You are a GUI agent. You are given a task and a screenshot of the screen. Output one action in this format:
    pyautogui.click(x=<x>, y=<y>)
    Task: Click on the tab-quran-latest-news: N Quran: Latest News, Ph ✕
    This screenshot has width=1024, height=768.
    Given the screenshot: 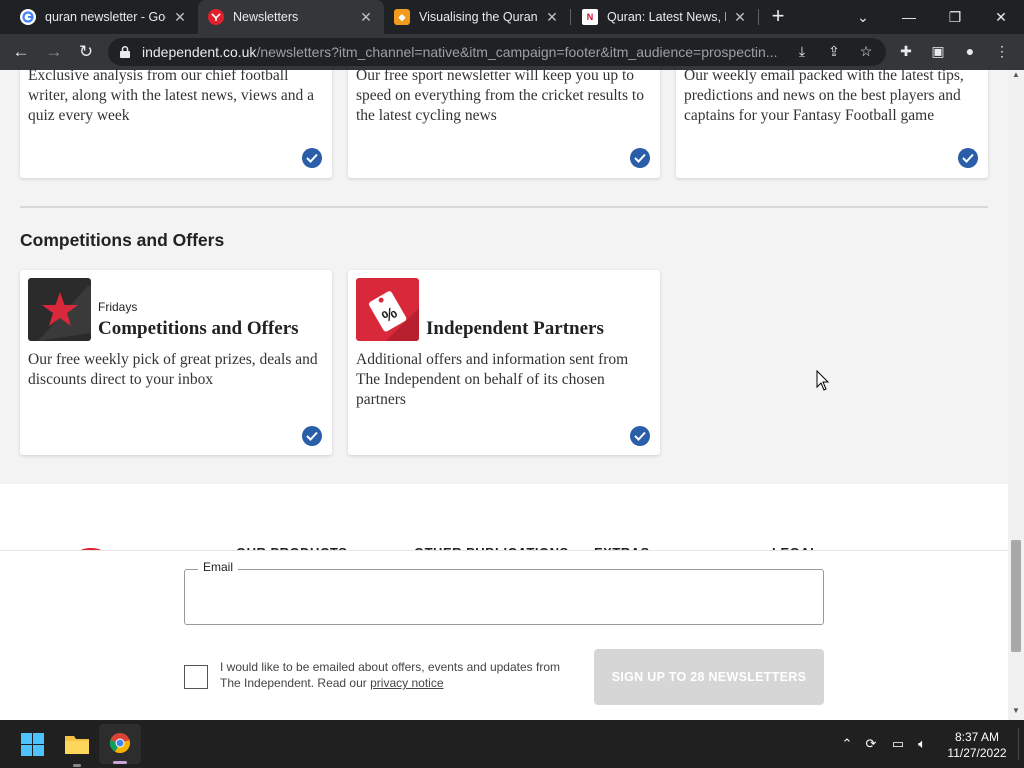 What is the action you would take?
    pyautogui.click(x=665, y=17)
    